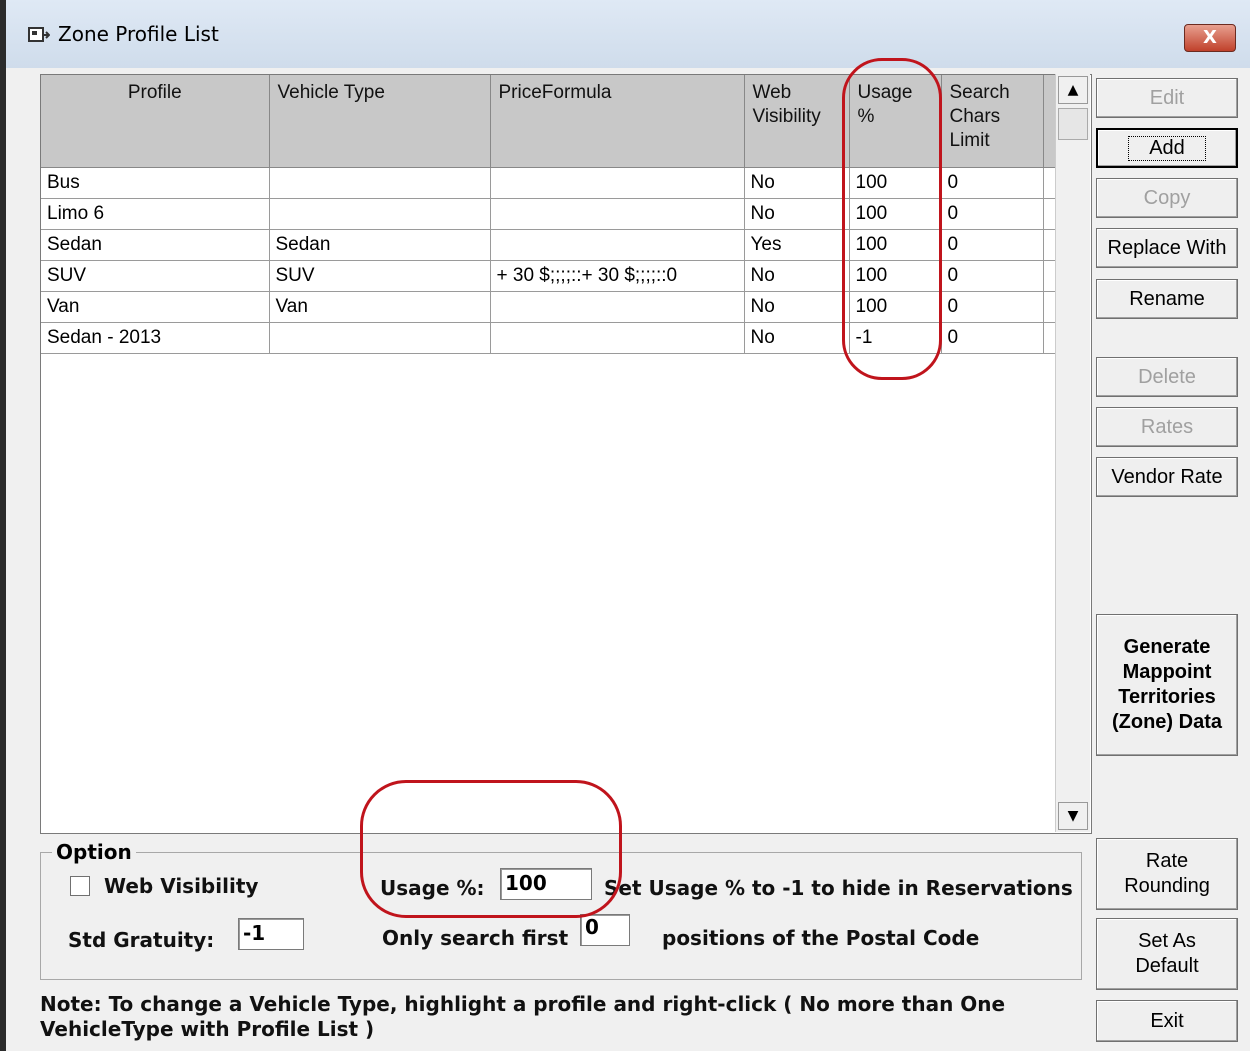 This screenshot has width=1250, height=1051. I want to click on search-prefix-label: Only search first, so click(475, 938).